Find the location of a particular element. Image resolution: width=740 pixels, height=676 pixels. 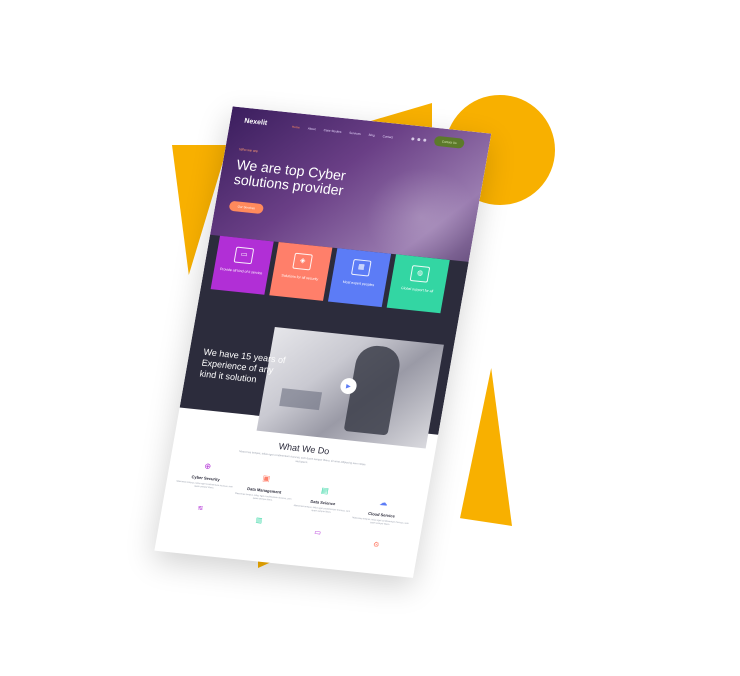

tile-support: ◍ Global support for all is located at coordinates (418, 284).